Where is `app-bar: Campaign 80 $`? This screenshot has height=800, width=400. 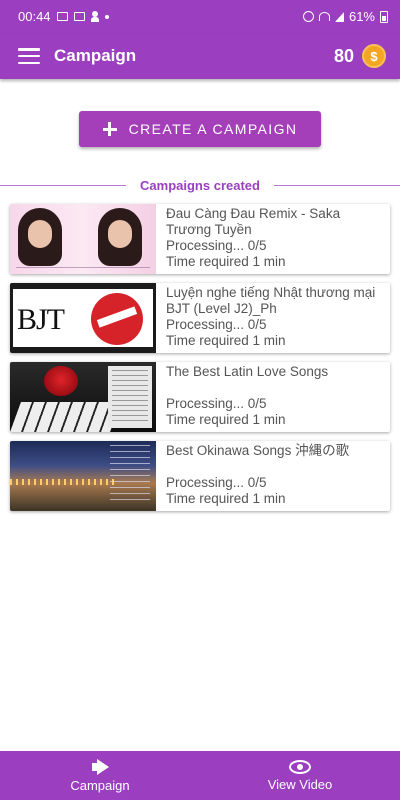 app-bar: Campaign 80 $ is located at coordinates (200, 56).